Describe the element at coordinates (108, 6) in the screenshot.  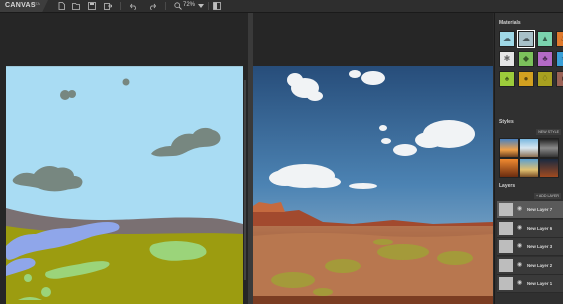
I see `export-icon` at that location.